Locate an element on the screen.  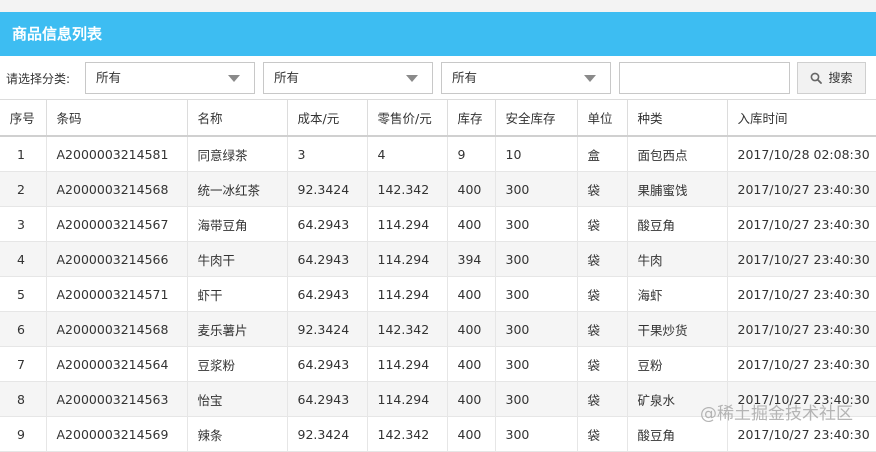
cell-category: 豆粉 is located at coordinates (677, 364).